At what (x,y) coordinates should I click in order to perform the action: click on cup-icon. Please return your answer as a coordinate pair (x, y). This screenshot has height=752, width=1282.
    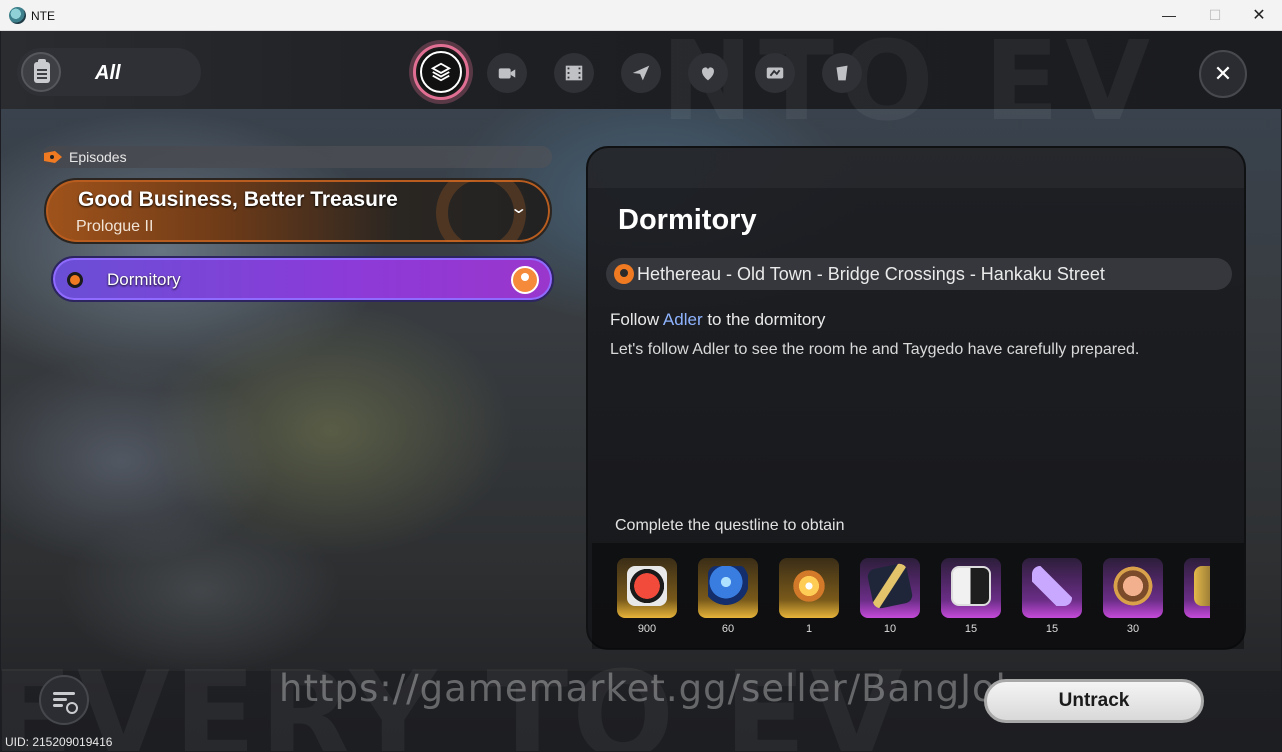
    Looking at the image, I should click on (842, 73).